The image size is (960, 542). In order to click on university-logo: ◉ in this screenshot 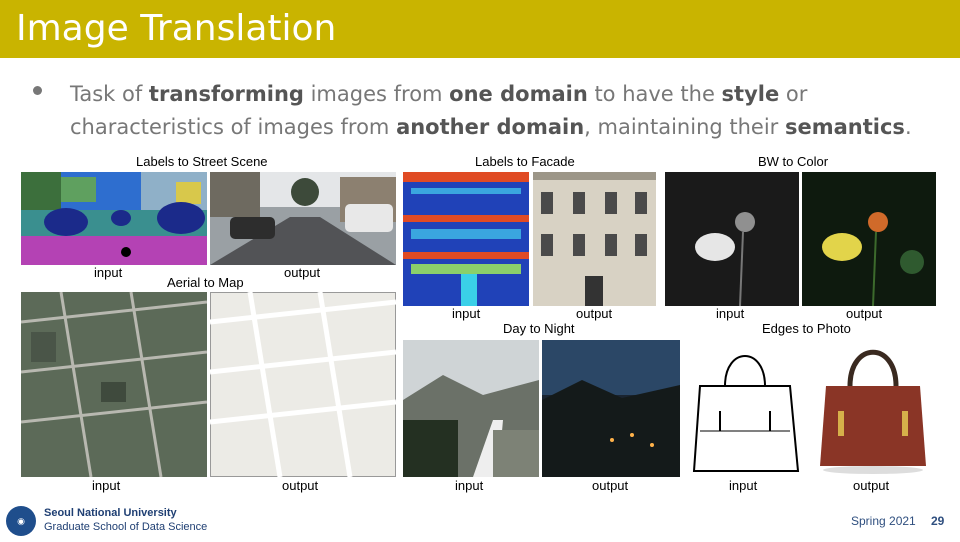, I will do `click(21, 521)`.